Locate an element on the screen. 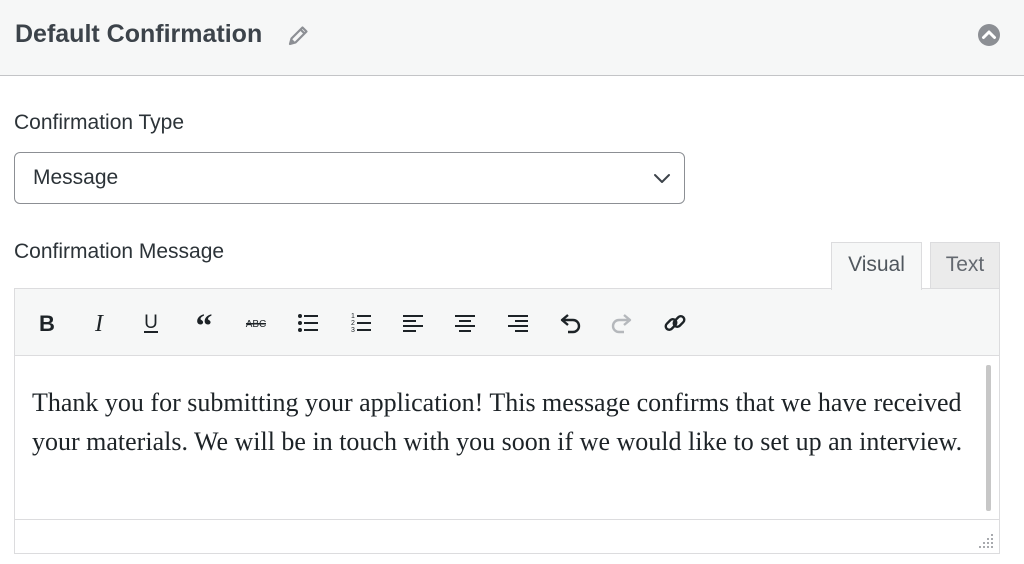 The width and height of the screenshot is (1024, 564). link-button is located at coordinates (675, 323).